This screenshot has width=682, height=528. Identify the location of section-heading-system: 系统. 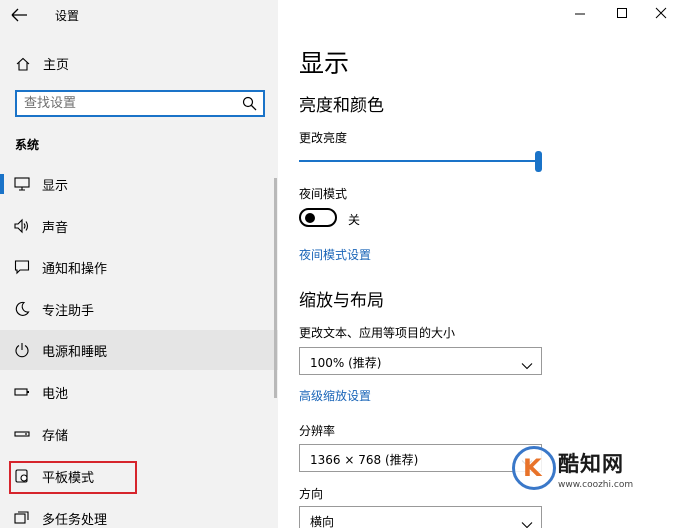
(27, 145).